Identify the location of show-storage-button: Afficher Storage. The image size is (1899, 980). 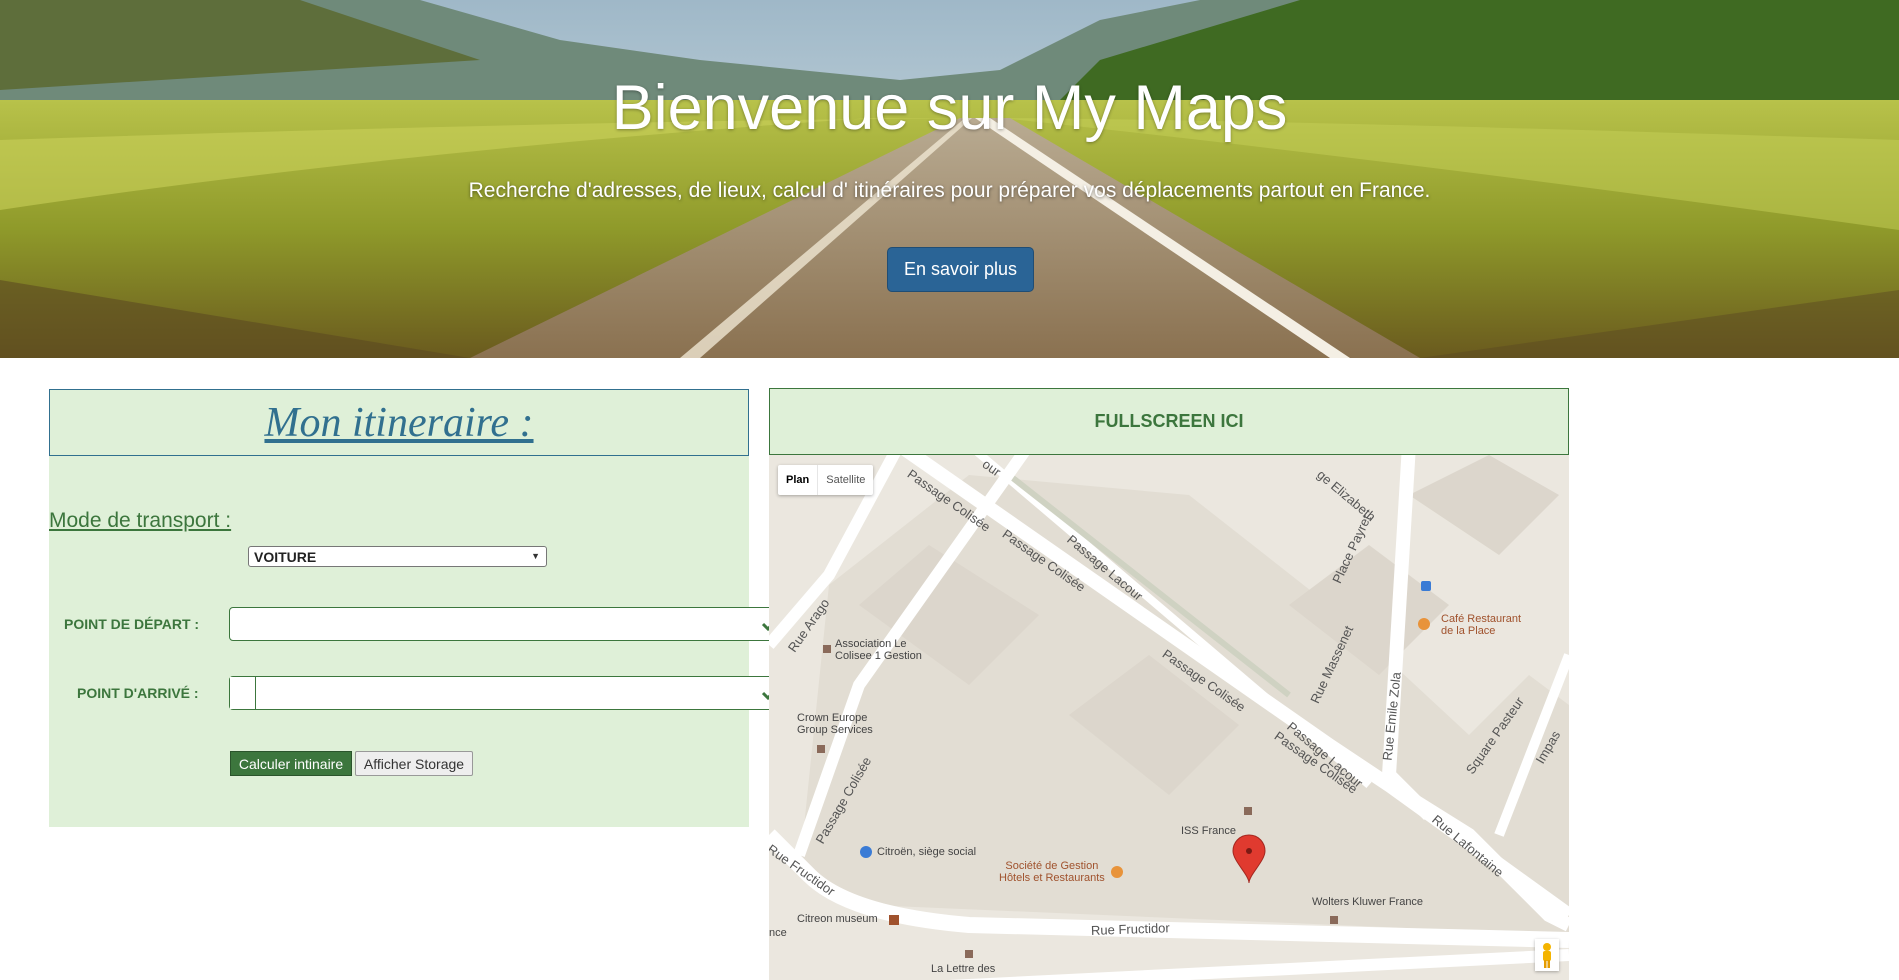
(414, 763).